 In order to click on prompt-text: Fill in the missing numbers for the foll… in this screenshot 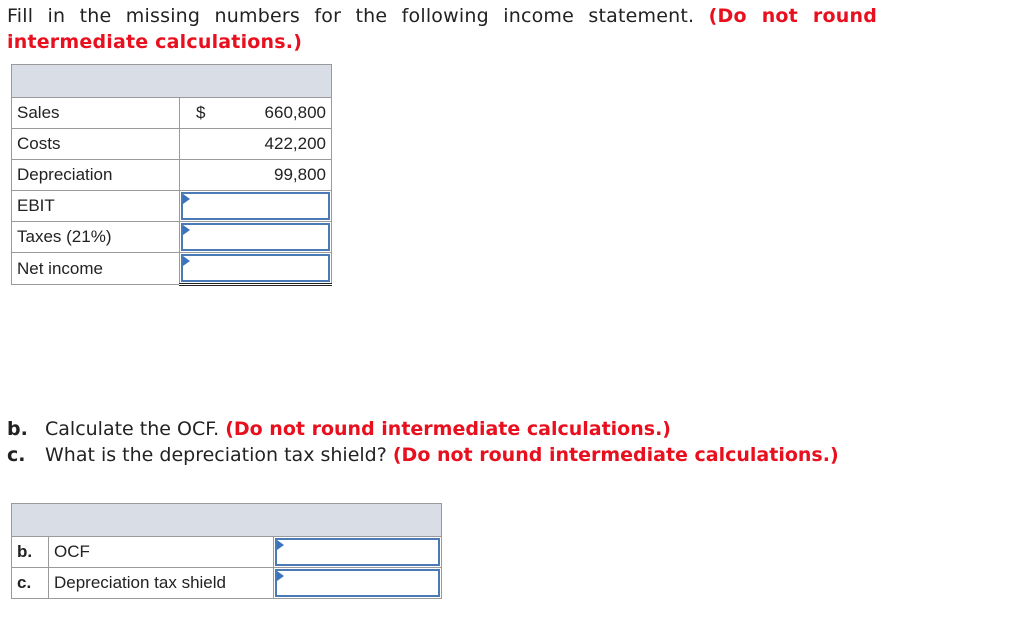, I will do `click(351, 16)`.